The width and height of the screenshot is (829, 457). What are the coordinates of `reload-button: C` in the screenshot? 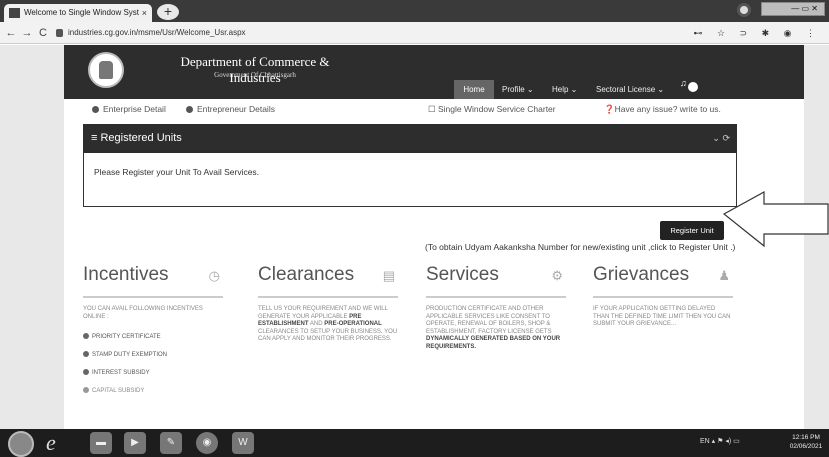 It's located at (43, 33).